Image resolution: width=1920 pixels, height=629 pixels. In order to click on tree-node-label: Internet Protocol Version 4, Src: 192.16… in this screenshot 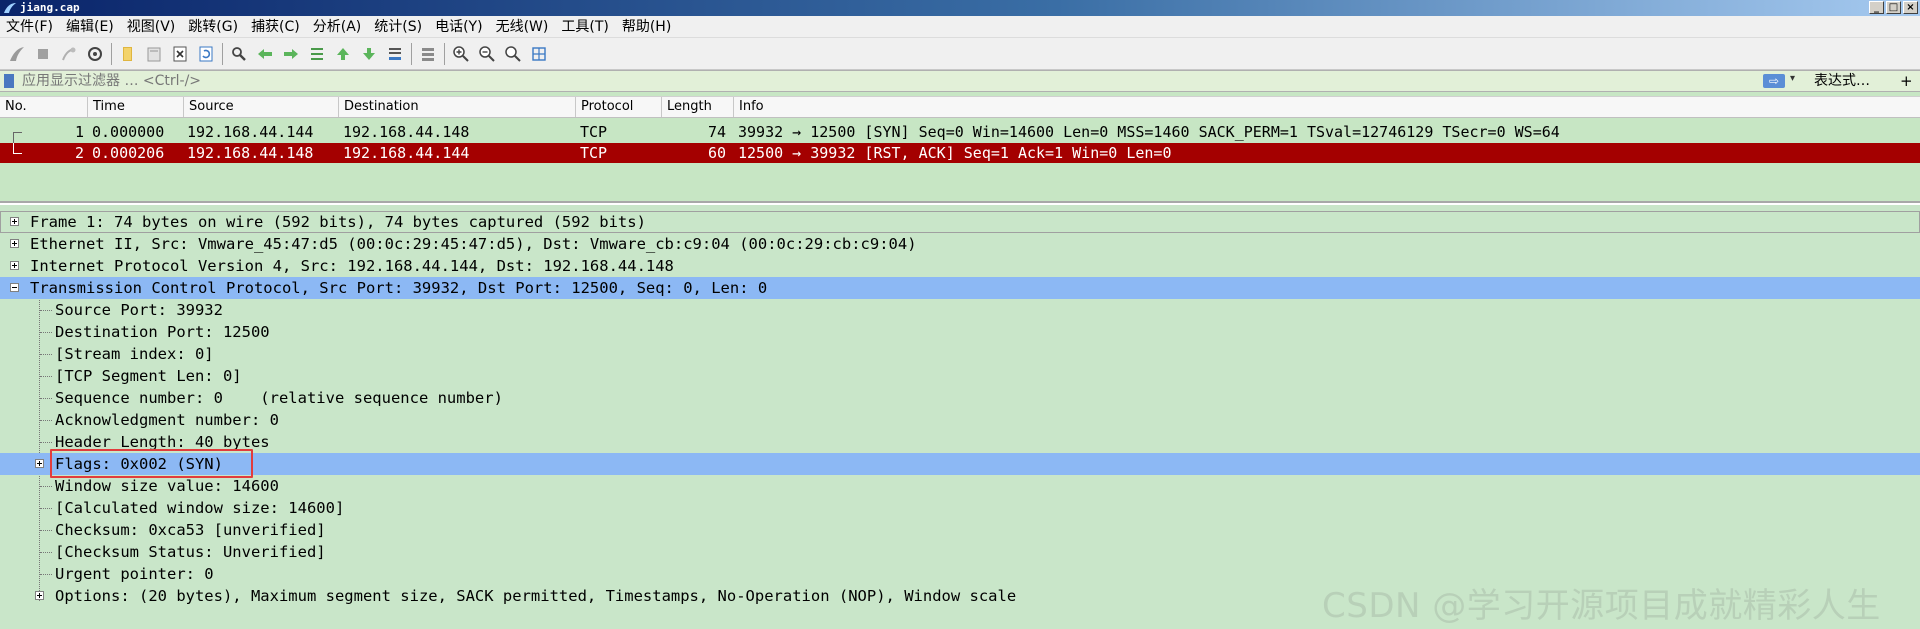, I will do `click(352, 266)`.